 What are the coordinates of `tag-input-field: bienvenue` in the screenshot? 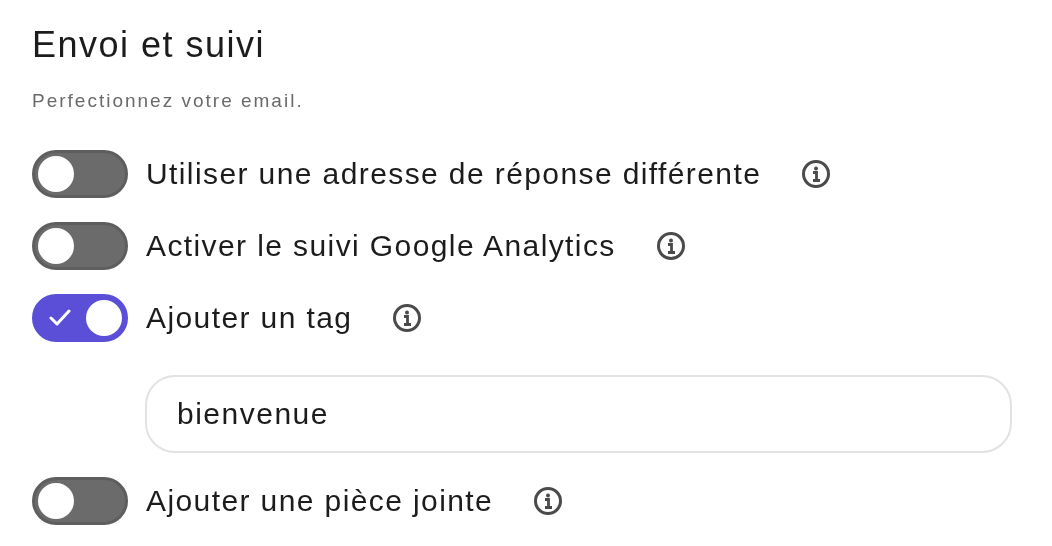 It's located at (578, 414).